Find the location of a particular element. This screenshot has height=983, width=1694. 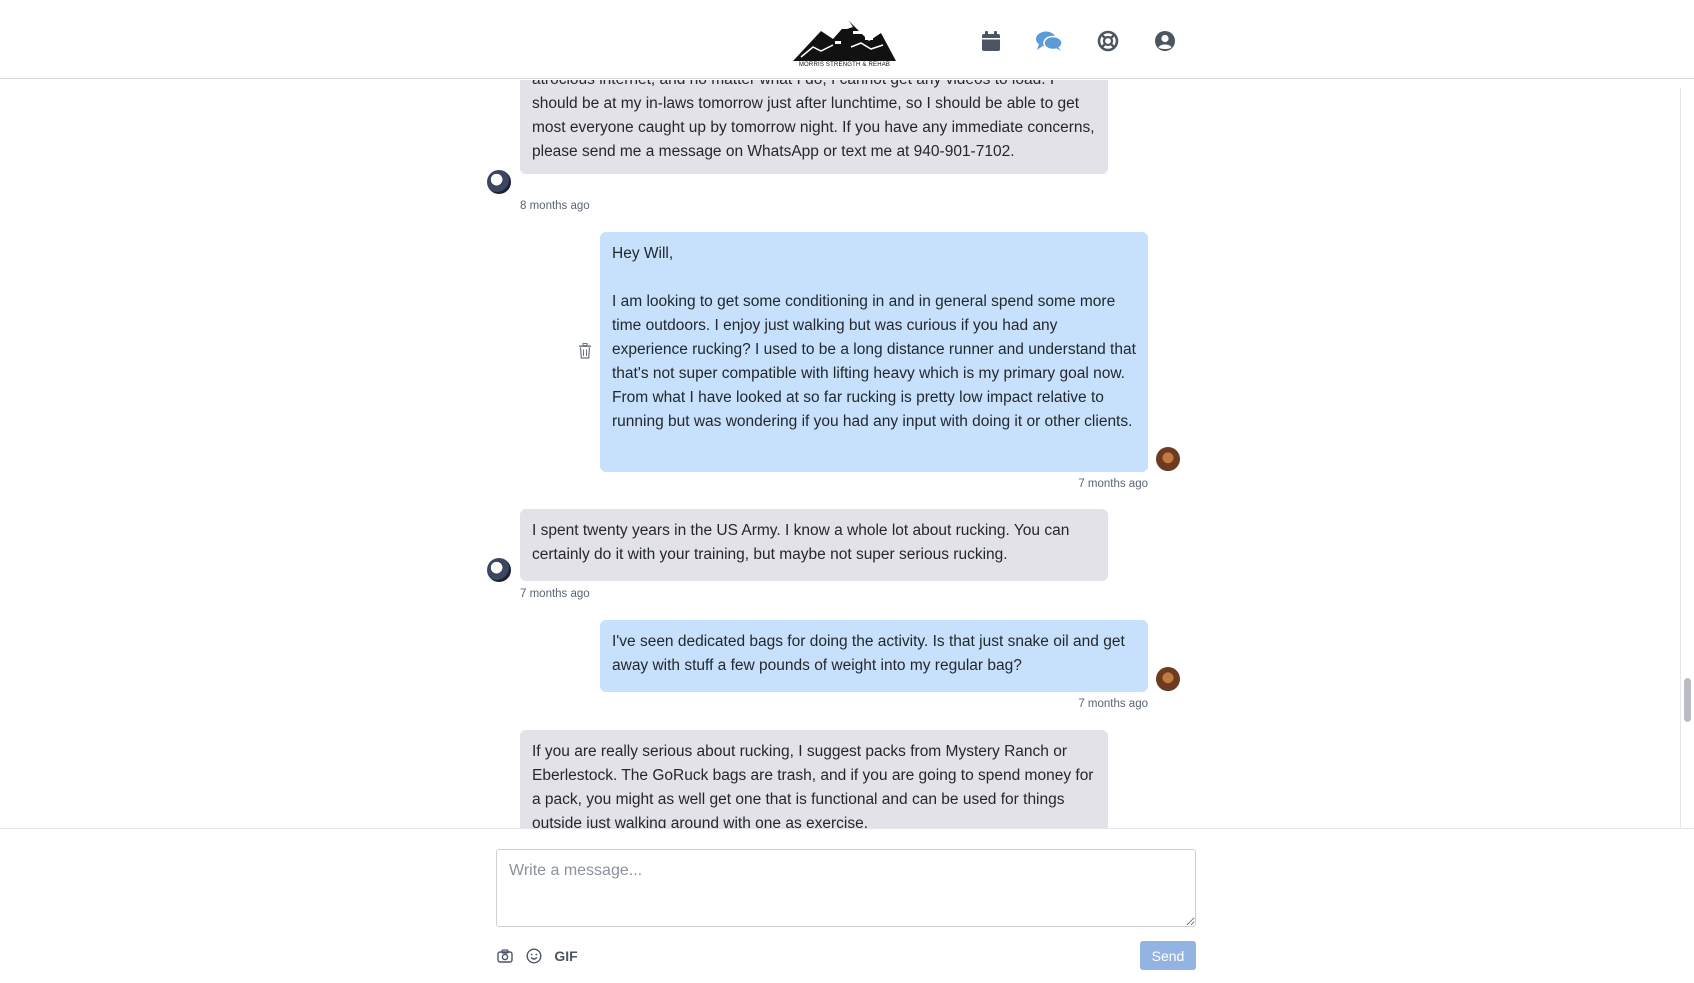

emoji-icon is located at coordinates (534, 956).